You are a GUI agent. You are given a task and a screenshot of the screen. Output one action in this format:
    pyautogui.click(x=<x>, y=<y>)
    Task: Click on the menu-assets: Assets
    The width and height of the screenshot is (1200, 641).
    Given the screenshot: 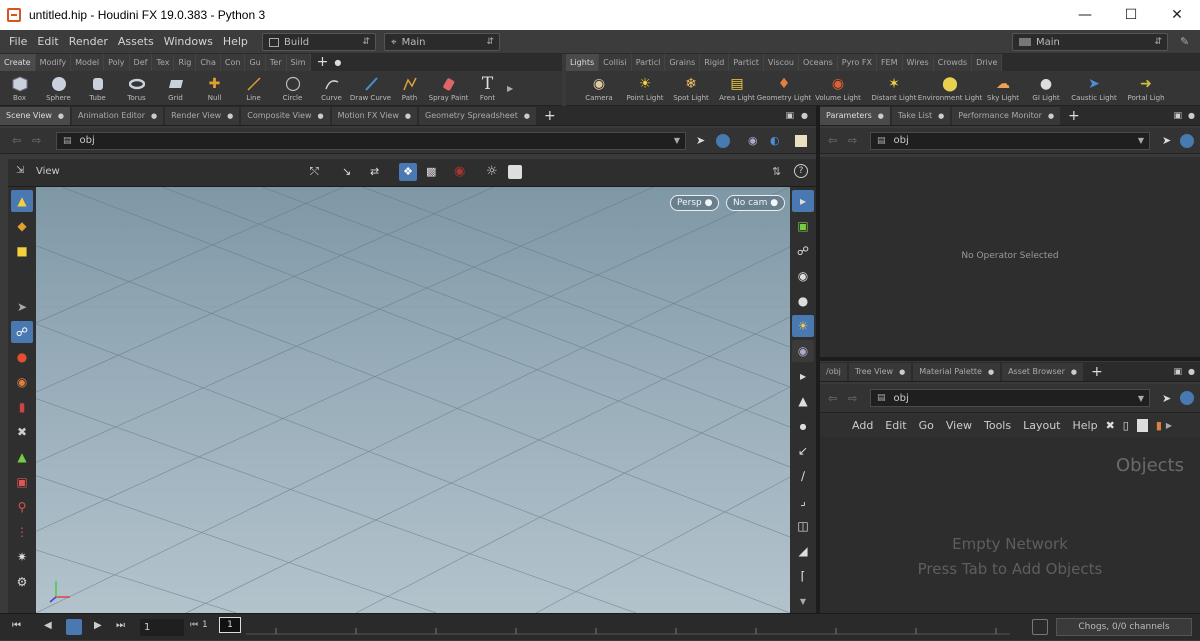 What is the action you would take?
    pyautogui.click(x=136, y=41)
    